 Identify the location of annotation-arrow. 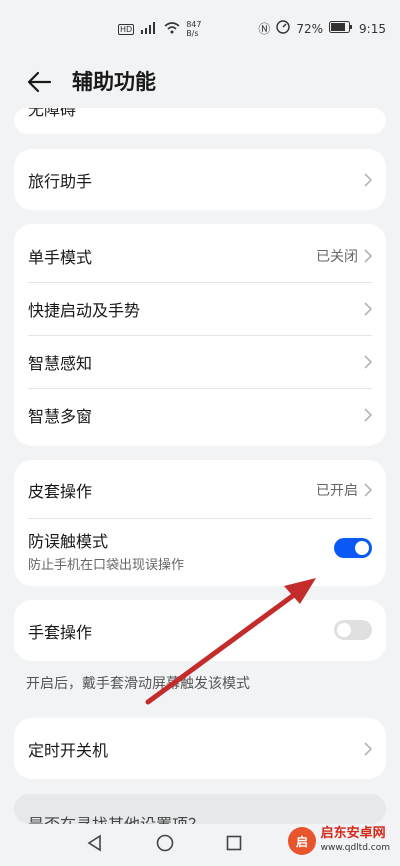
(230, 641).